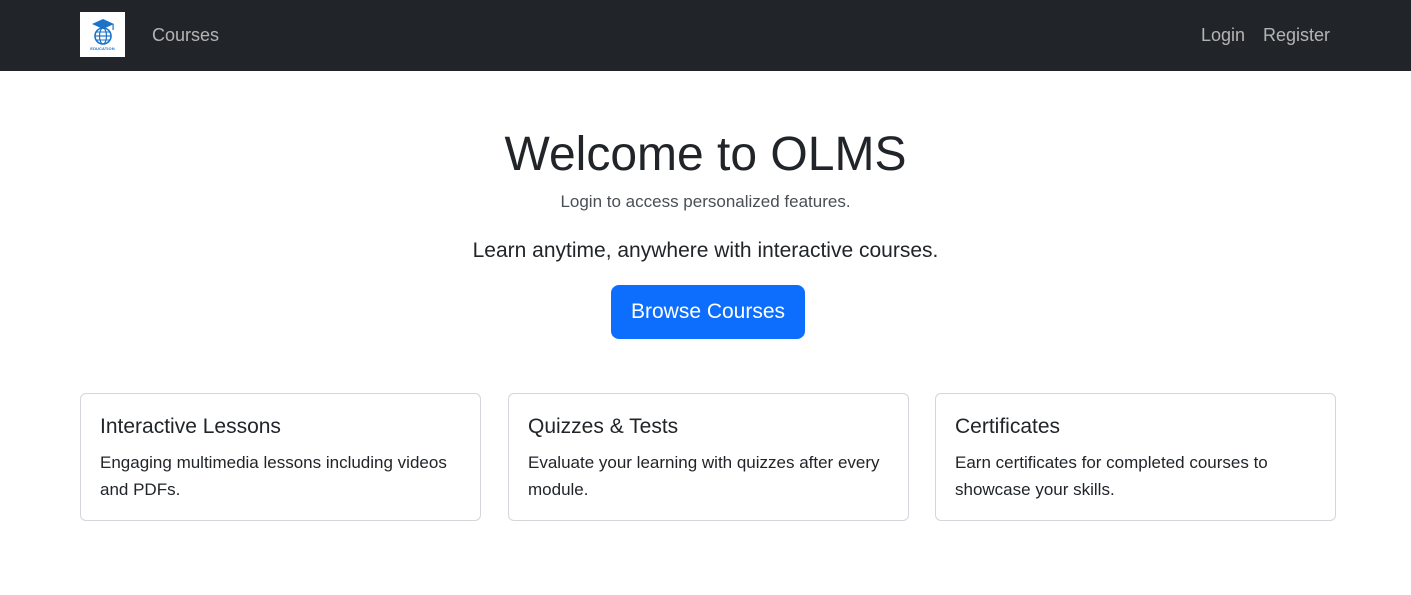 The image size is (1411, 595). Describe the element at coordinates (1296, 35) in the screenshot. I see `nav-link-register: Register` at that location.